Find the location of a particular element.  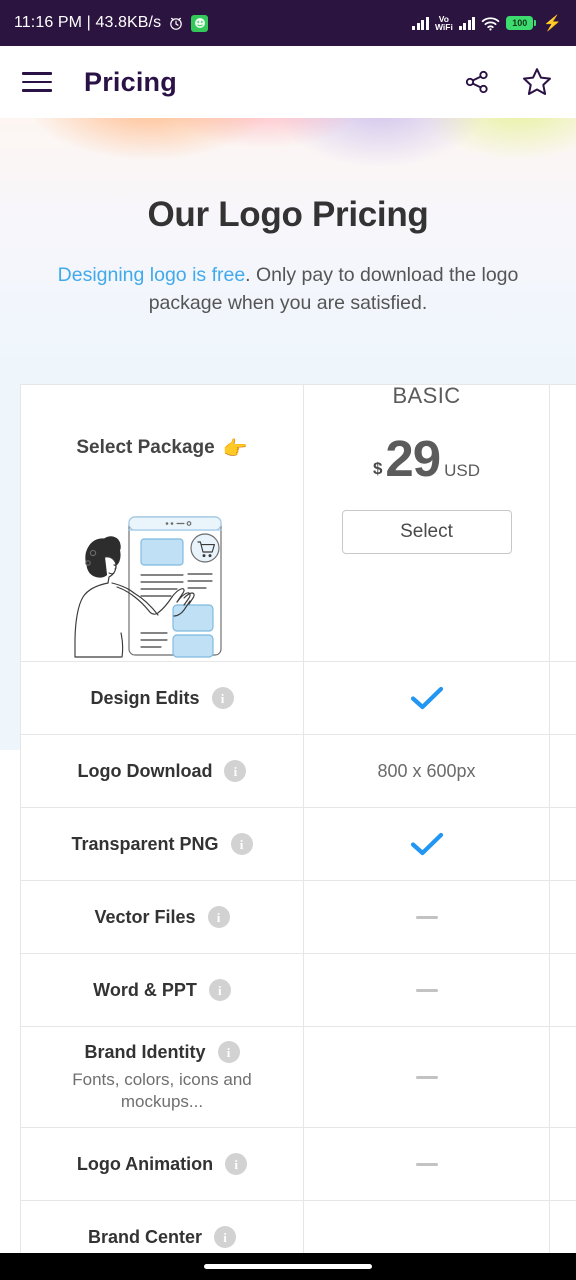

price-amount: 29 is located at coordinates (413, 458).